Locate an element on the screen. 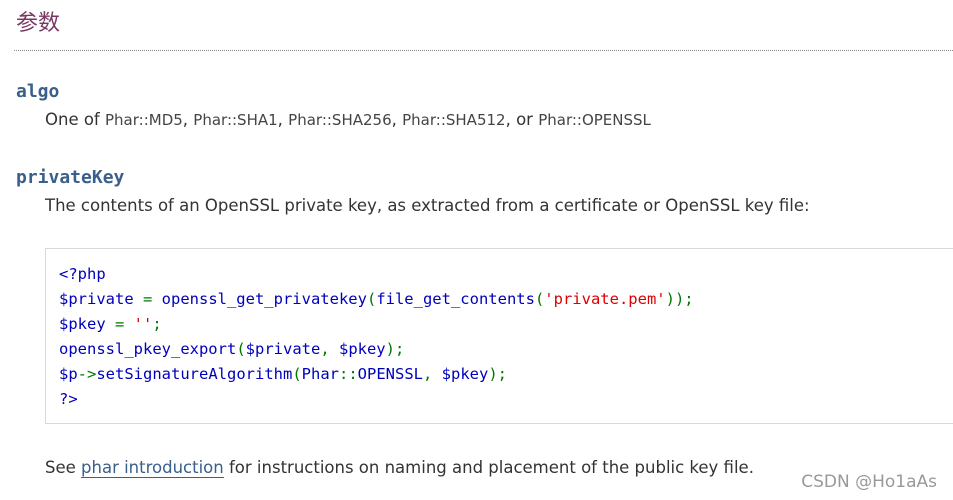  constant-sha512: Phar::SHA512 is located at coordinates (454, 120).